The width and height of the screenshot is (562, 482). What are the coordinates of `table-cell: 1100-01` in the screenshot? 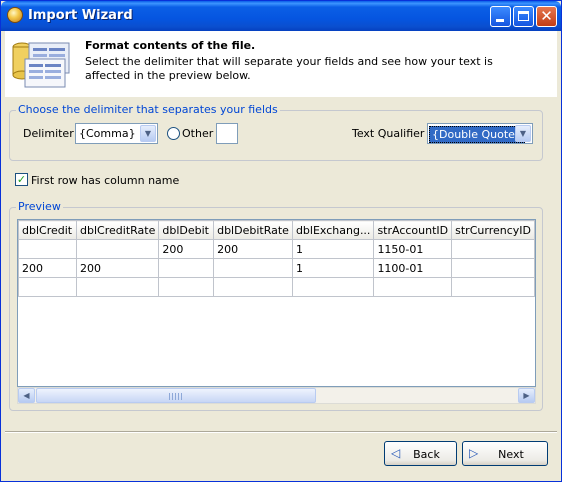 It's located at (413, 268).